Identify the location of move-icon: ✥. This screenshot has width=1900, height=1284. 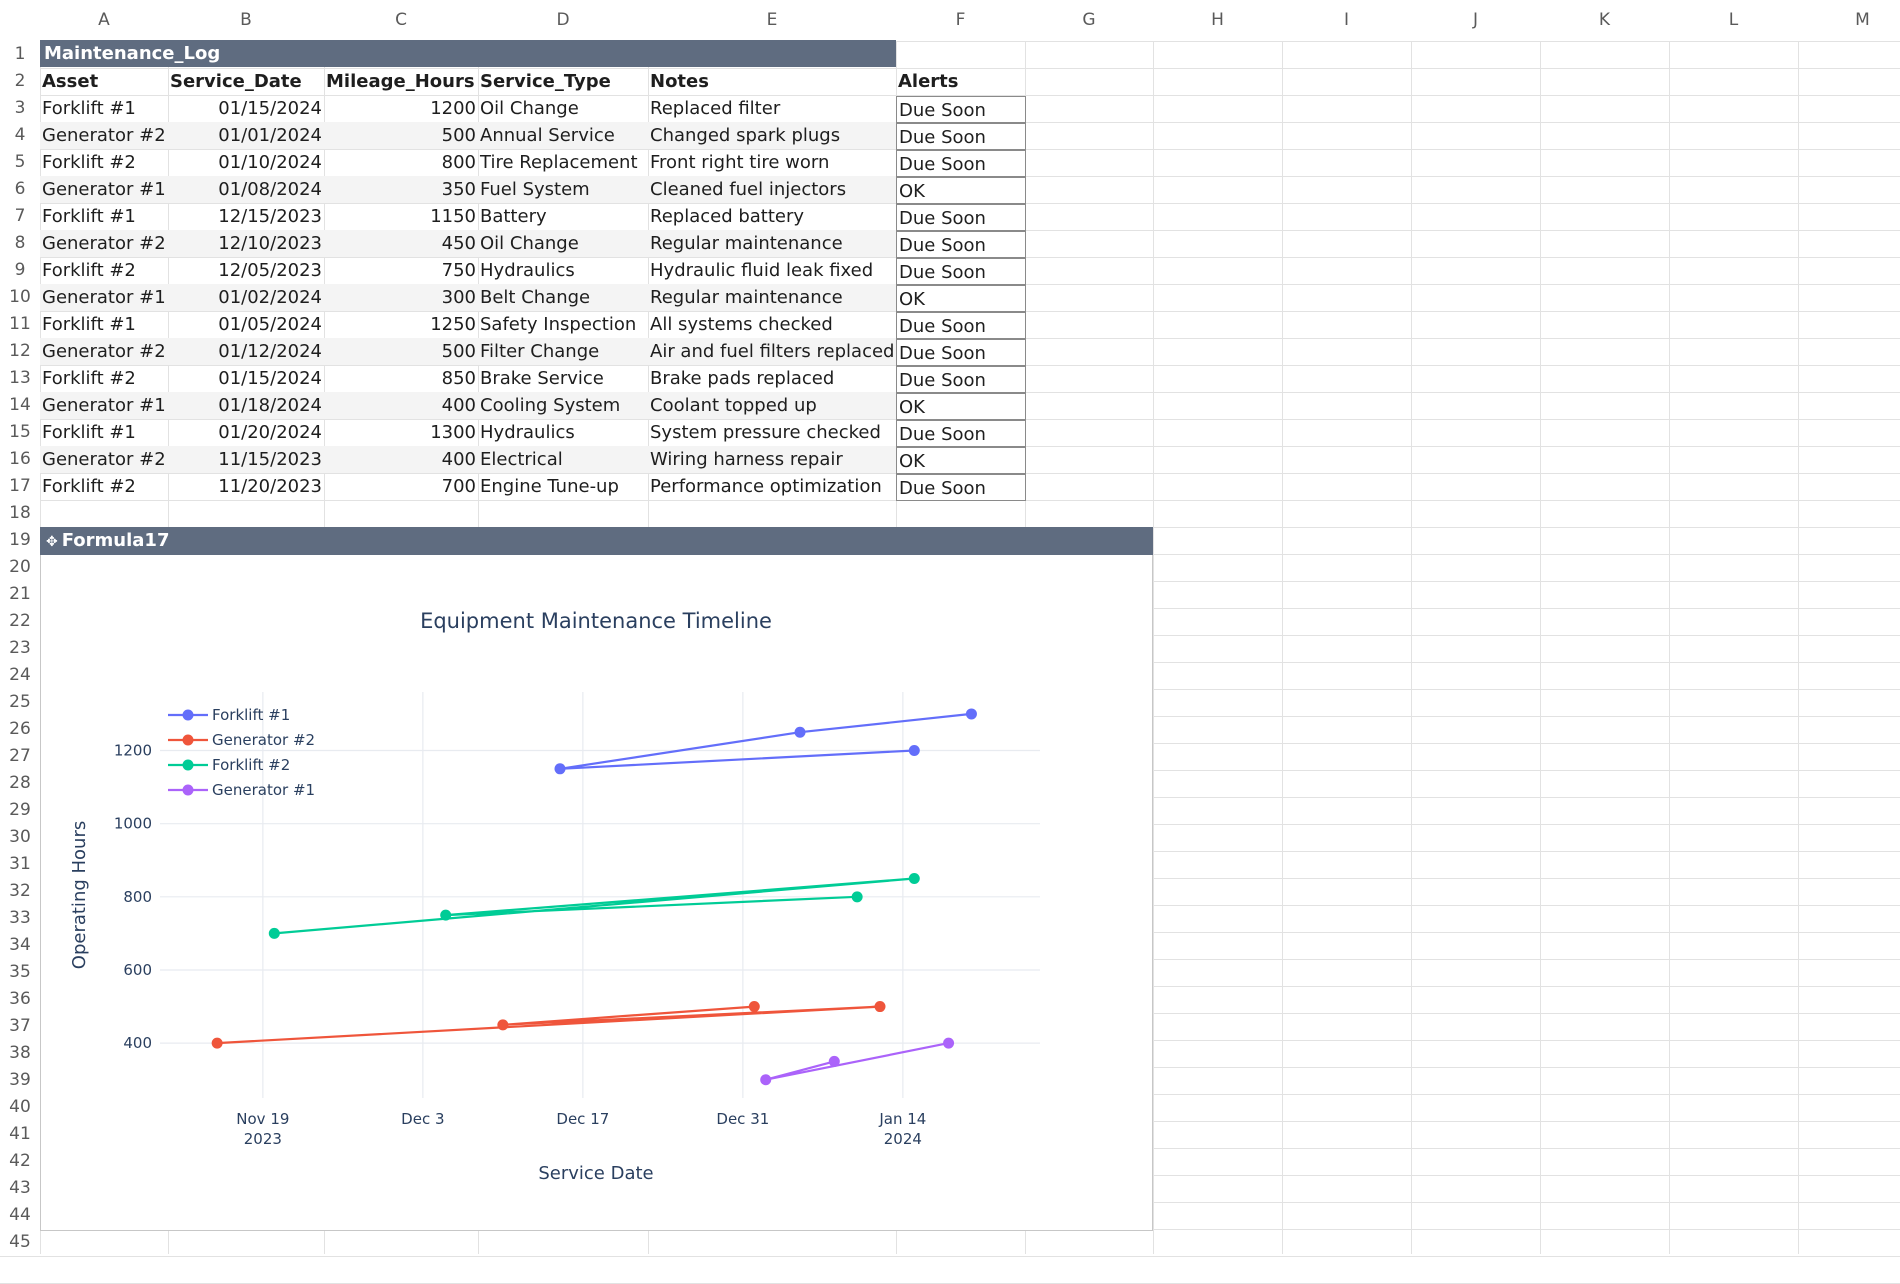
(52, 542).